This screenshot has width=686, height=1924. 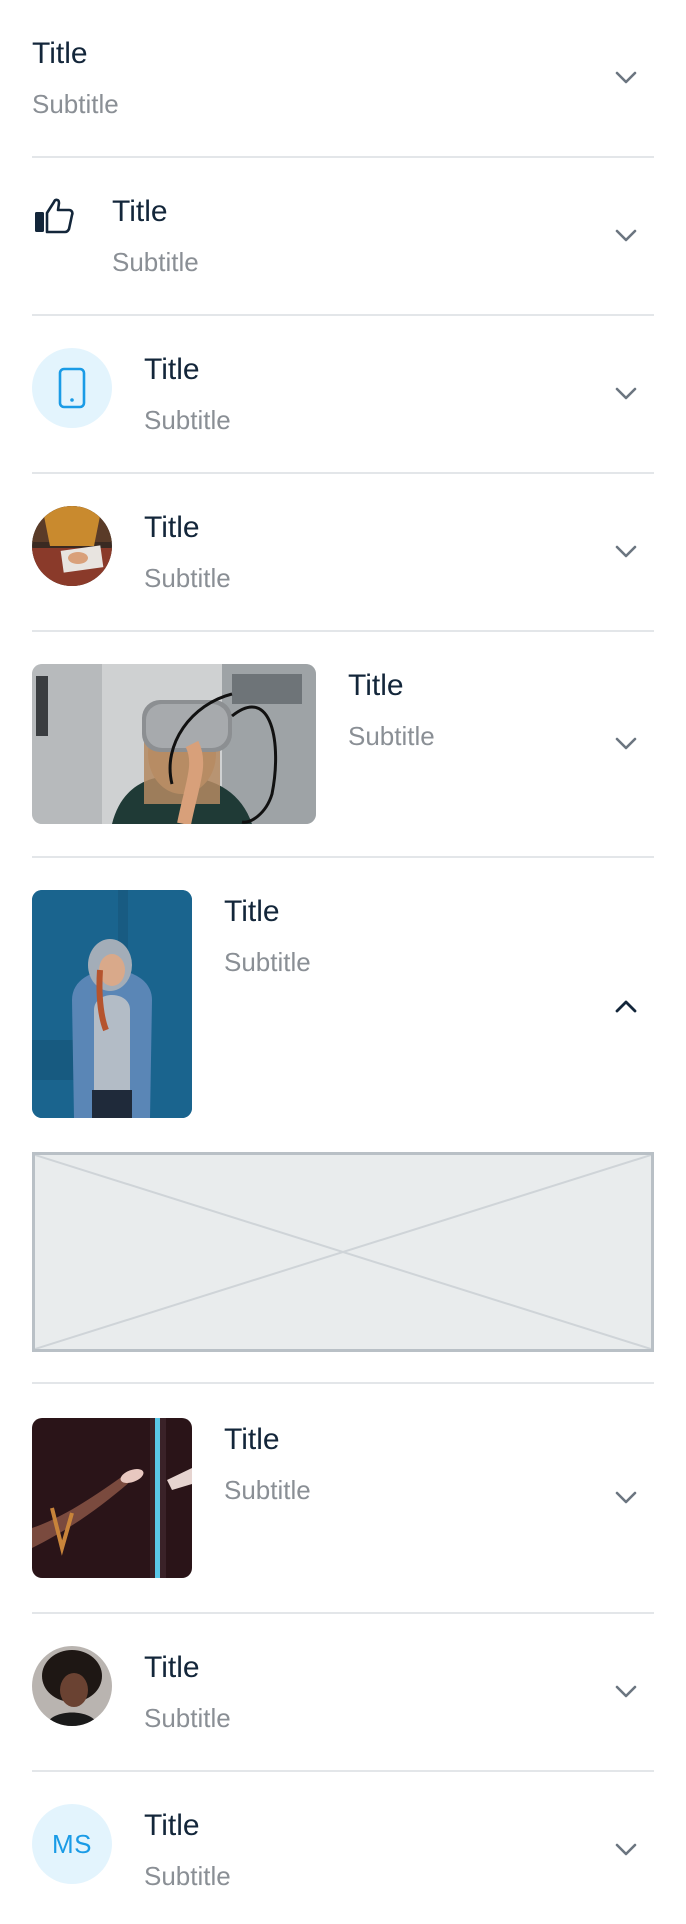 I want to click on list-item: MS Title Subtitle, so click(x=343, y=1848).